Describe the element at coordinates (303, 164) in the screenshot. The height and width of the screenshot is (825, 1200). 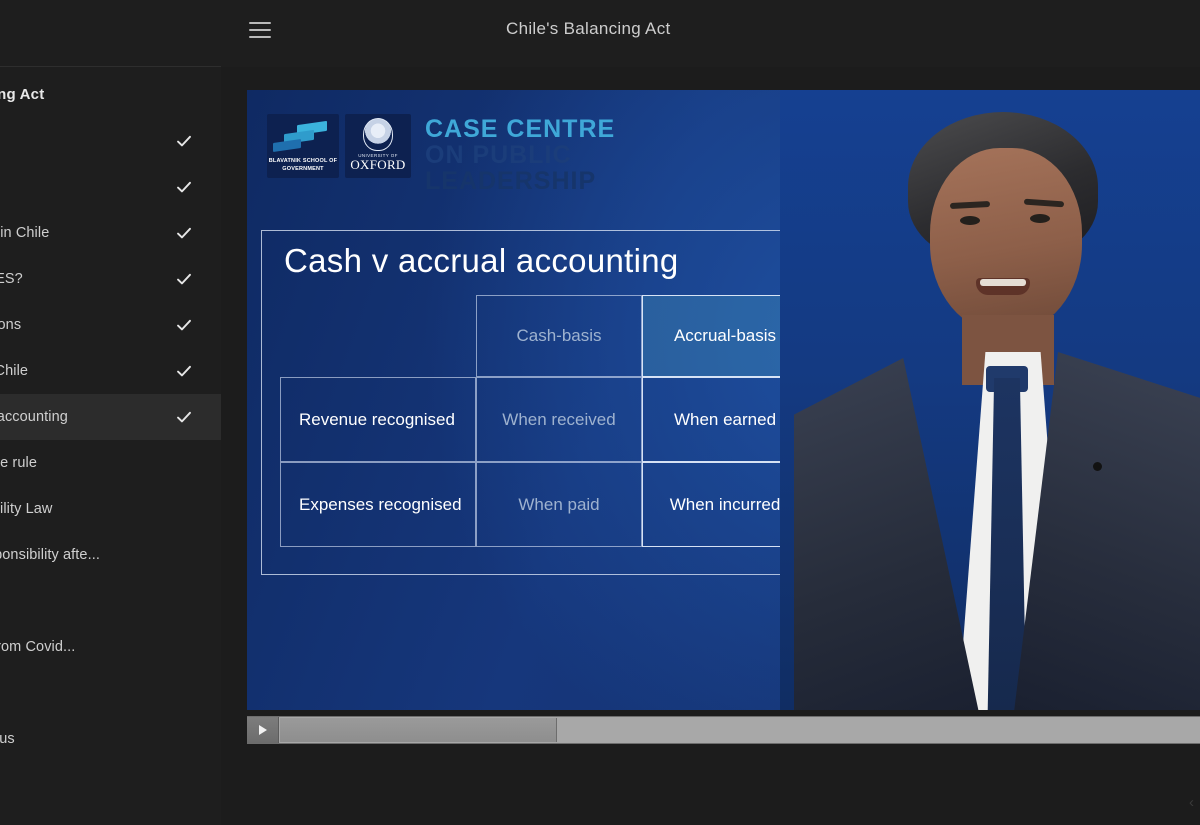
I see `blavatnik-logo-text: BLAVATNIK SCHOOL OF GOVERNMENT` at that location.